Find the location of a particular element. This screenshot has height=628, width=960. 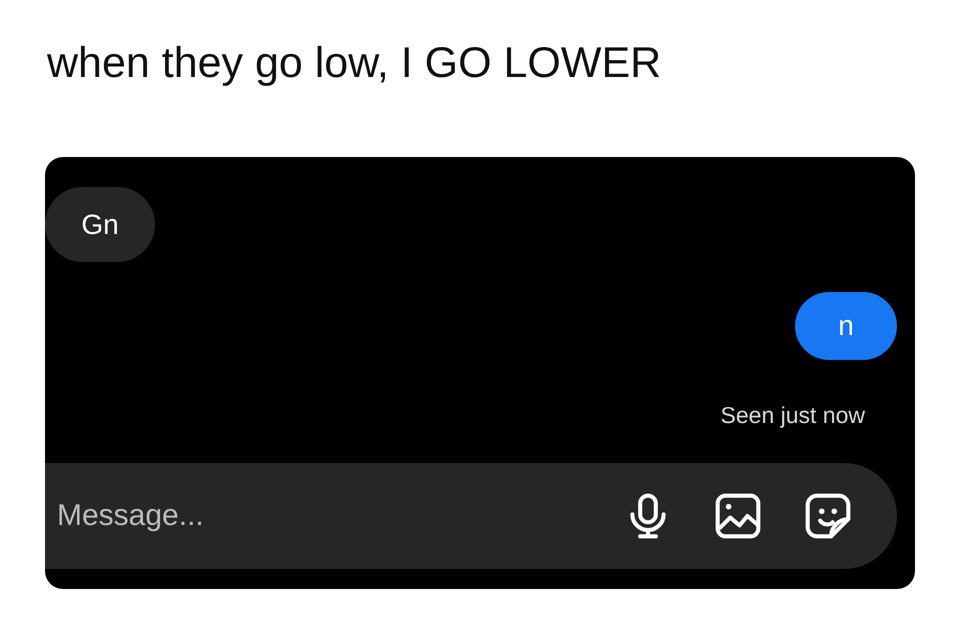

sticker-icon is located at coordinates (828, 516).